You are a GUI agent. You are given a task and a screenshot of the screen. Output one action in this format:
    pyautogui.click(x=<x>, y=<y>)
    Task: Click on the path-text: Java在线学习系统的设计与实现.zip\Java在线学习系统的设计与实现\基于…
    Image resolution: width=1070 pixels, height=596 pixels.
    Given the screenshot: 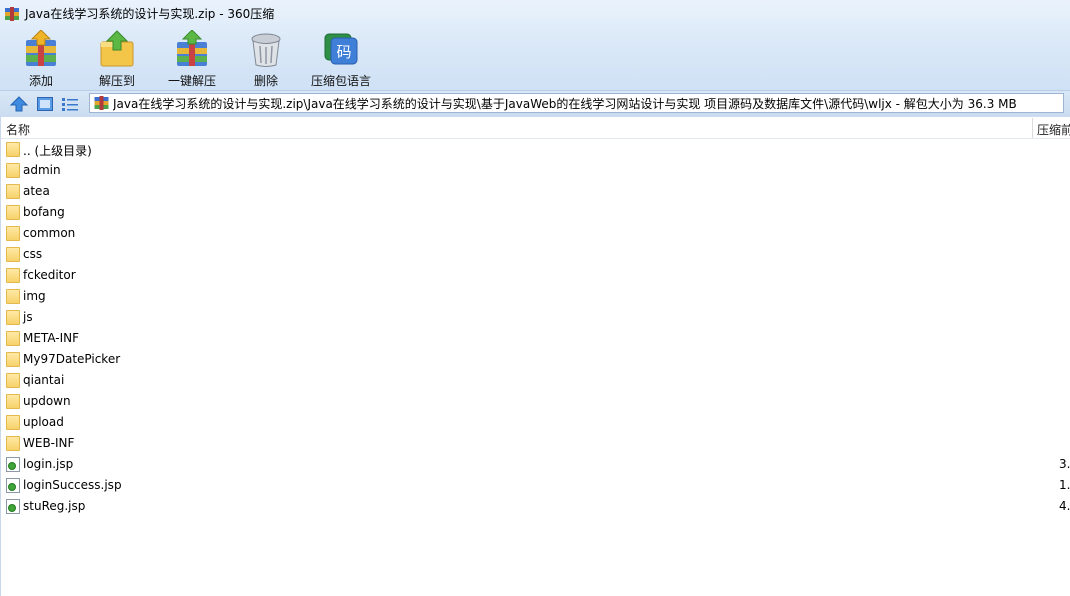 What is the action you would take?
    pyautogui.click(x=565, y=103)
    